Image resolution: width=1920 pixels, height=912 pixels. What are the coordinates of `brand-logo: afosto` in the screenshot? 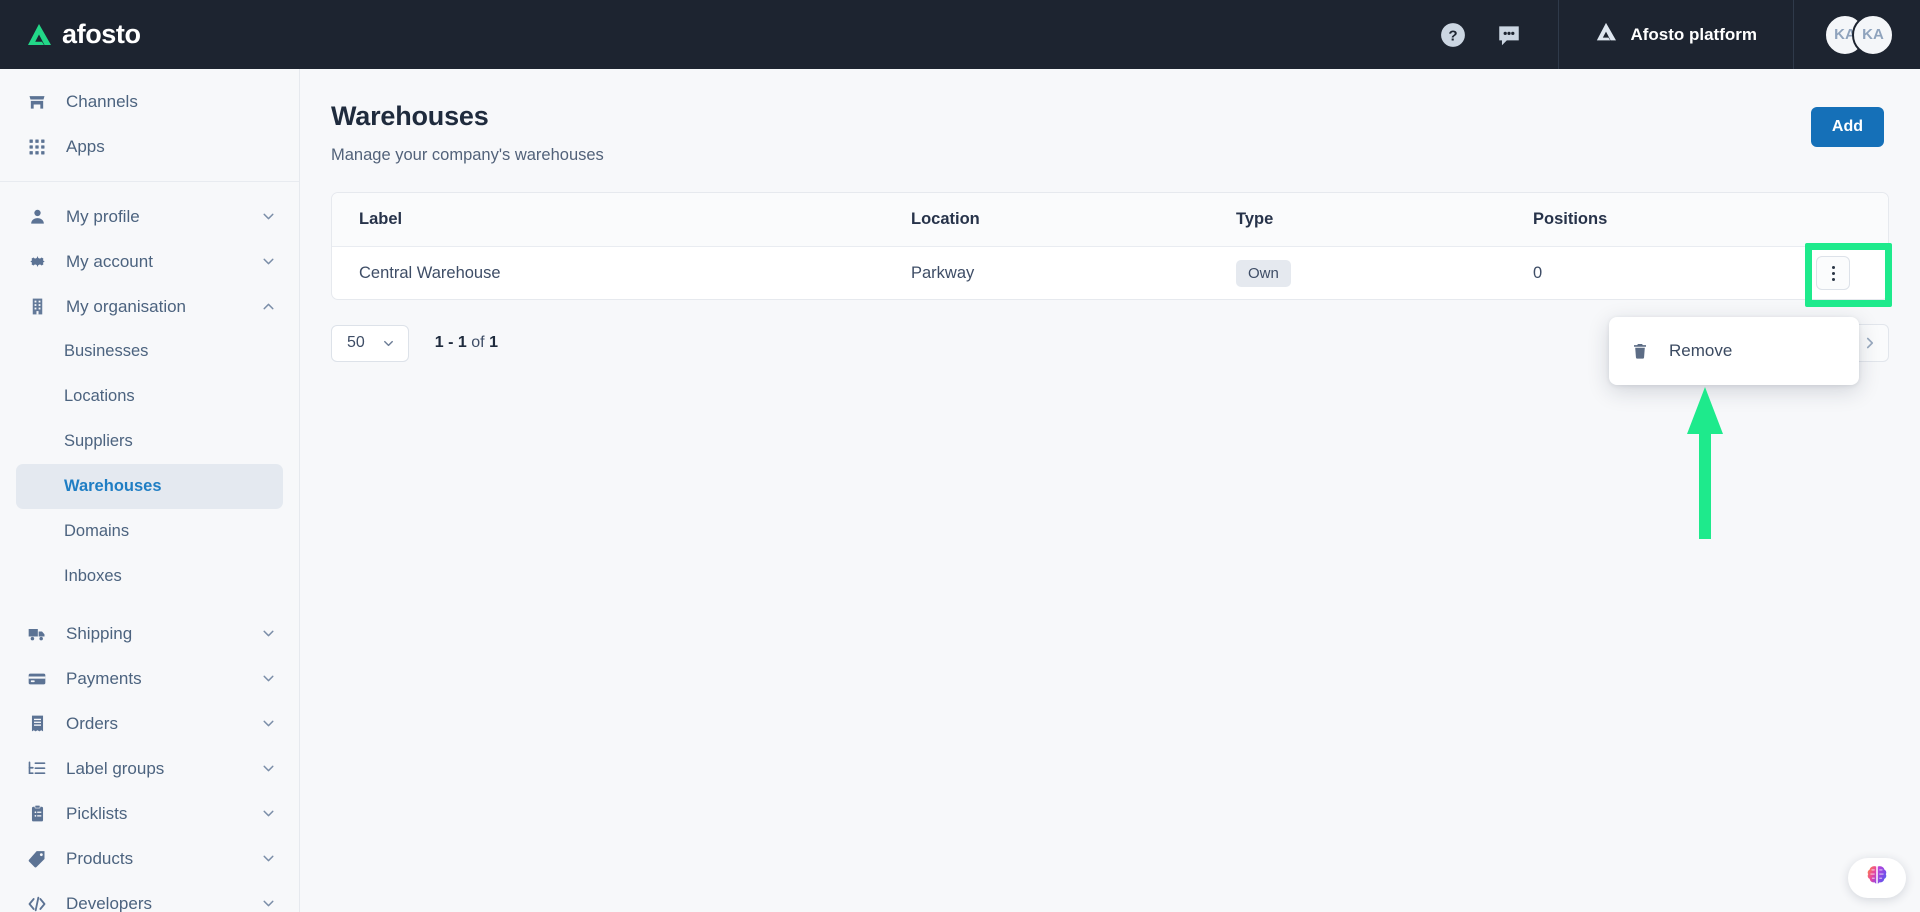 It's located at (70, 34).